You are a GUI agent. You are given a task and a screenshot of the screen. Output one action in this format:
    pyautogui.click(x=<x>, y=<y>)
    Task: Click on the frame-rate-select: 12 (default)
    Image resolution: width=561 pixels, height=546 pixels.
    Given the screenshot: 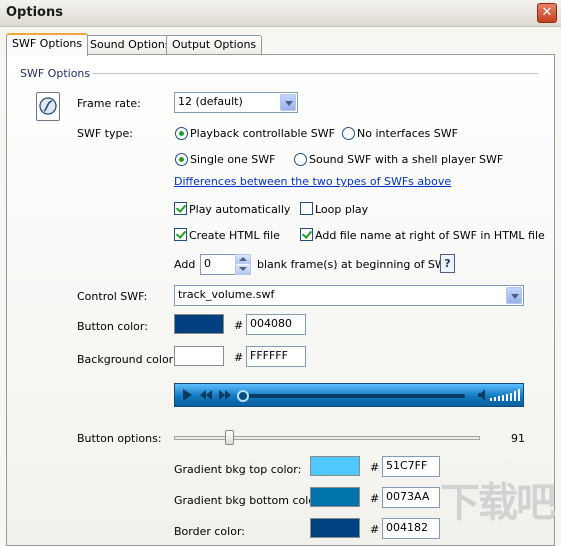 What is the action you would take?
    pyautogui.click(x=236, y=102)
    